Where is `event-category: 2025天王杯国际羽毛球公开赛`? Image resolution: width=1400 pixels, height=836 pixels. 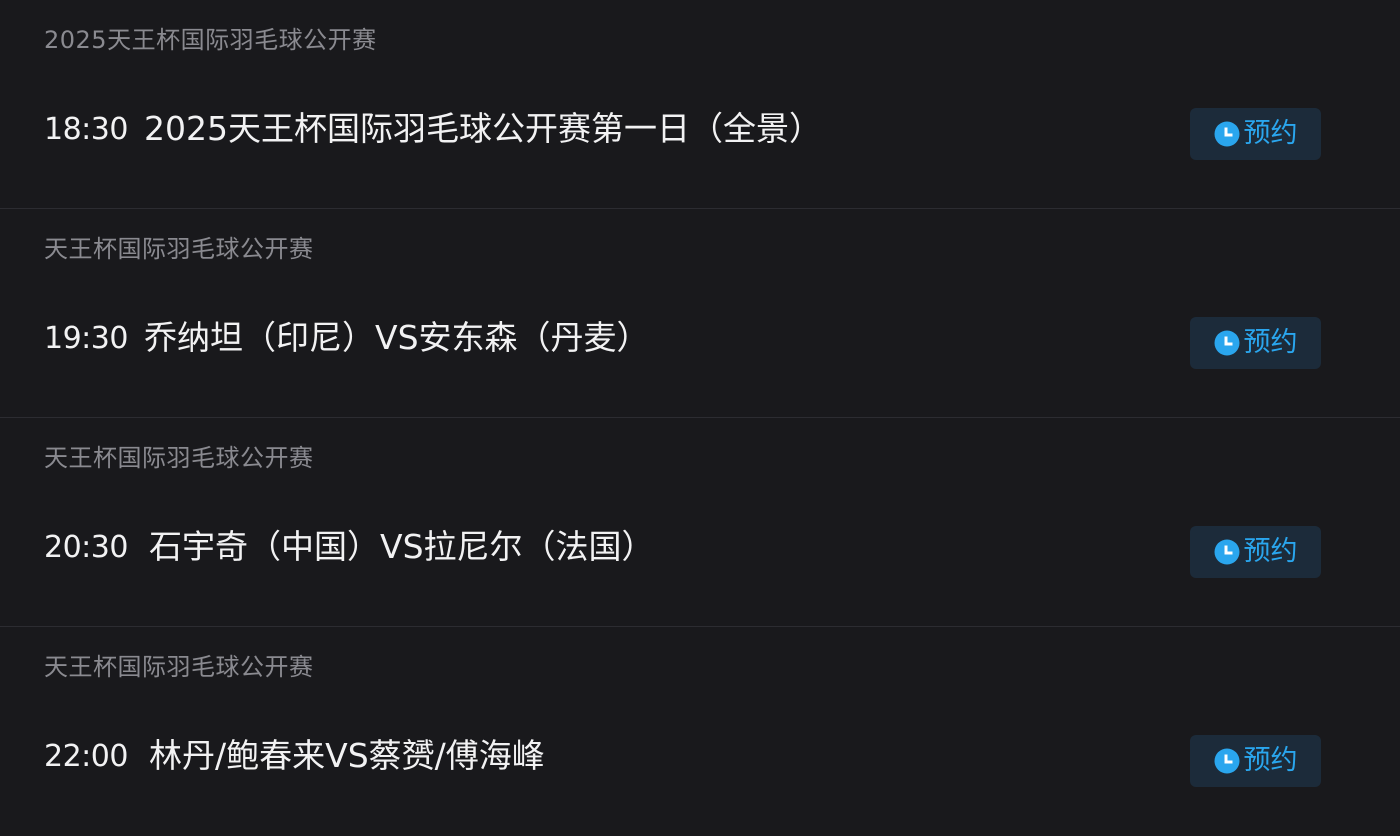 event-category: 2025天王杯国际羽毛球公开赛 is located at coordinates (210, 40).